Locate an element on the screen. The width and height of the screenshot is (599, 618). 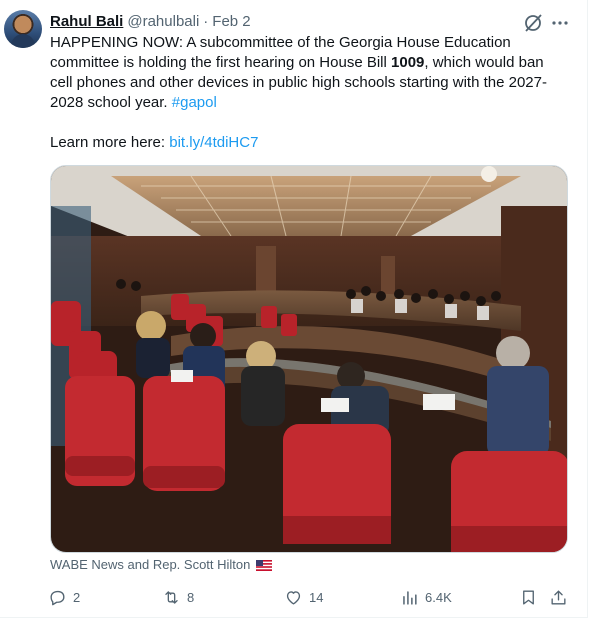
tweet-text-line: 2028 school year. #gapol is located at coordinates (133, 102).